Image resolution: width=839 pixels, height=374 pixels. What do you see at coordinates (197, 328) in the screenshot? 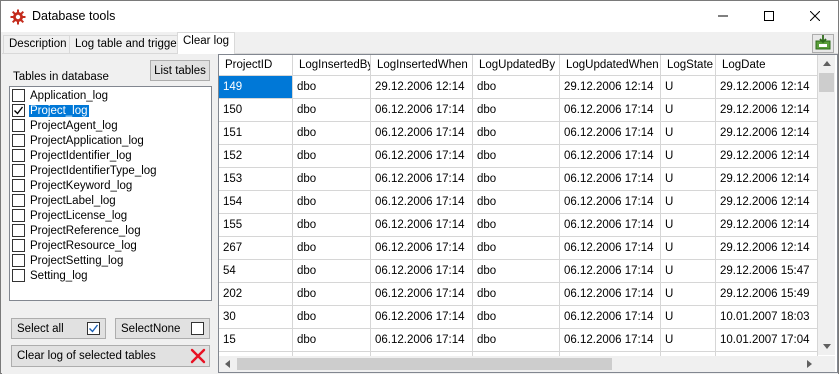
I see `select-none-checkbox` at bounding box center [197, 328].